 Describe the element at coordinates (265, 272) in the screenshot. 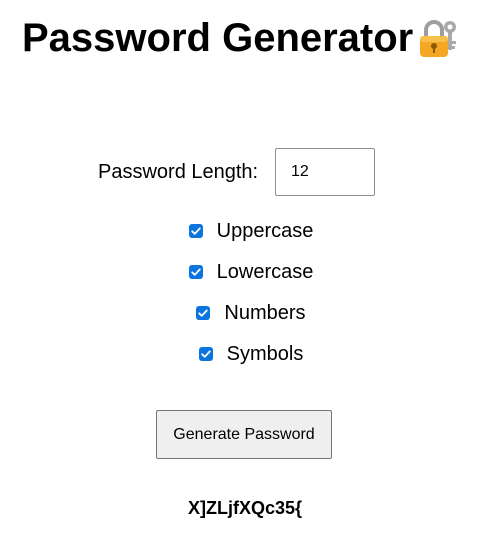

I see `lowercase-label: Lowercase` at that location.